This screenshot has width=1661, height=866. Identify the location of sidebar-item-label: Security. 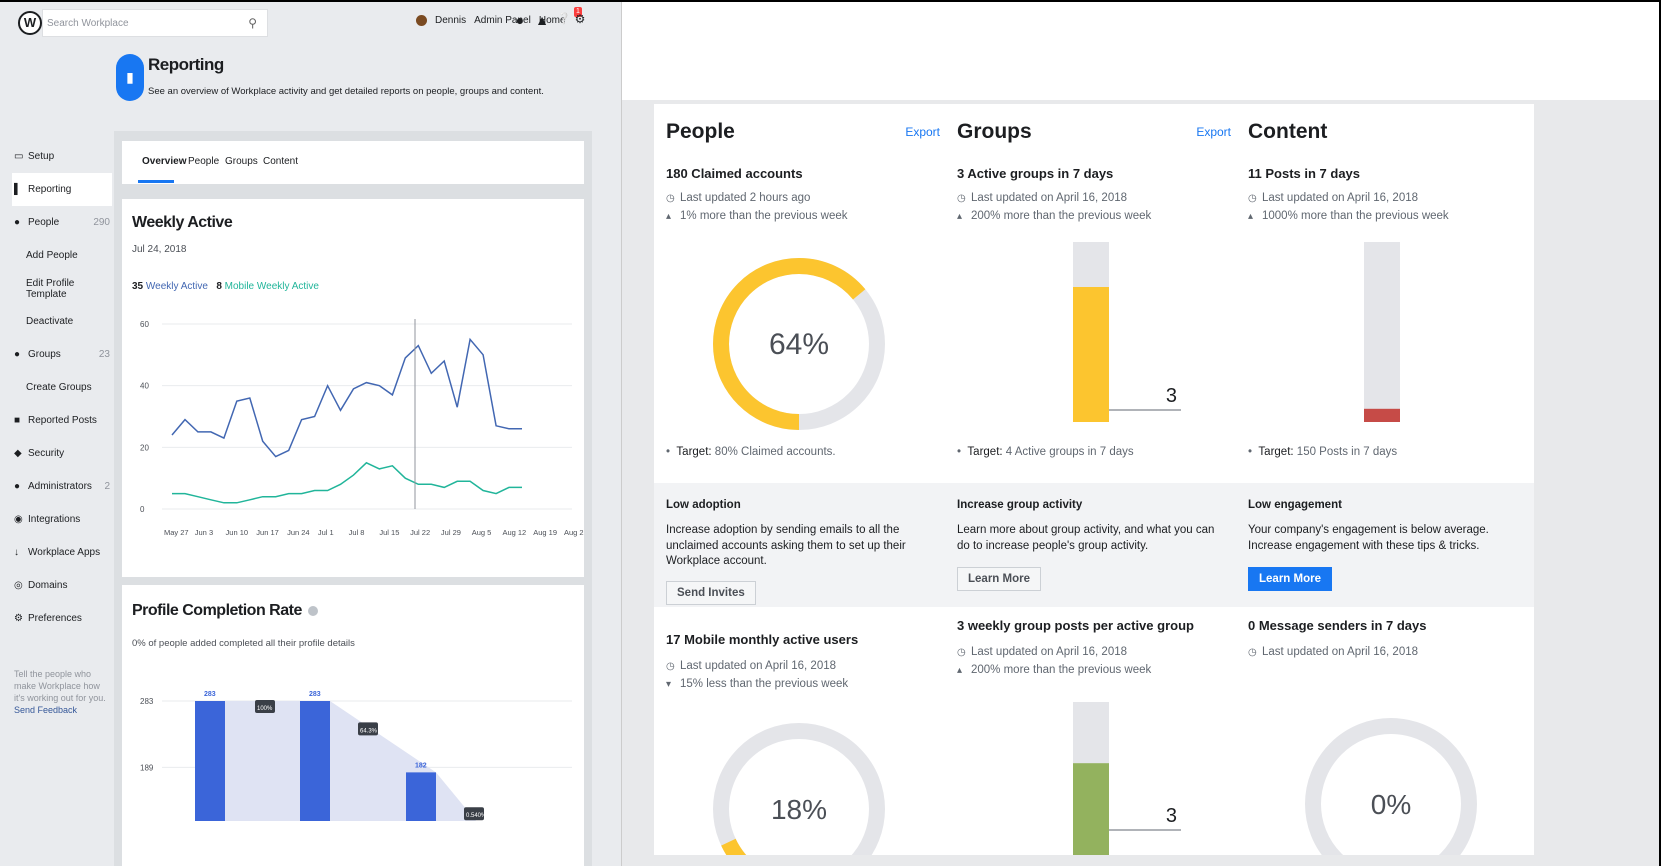
(46, 453).